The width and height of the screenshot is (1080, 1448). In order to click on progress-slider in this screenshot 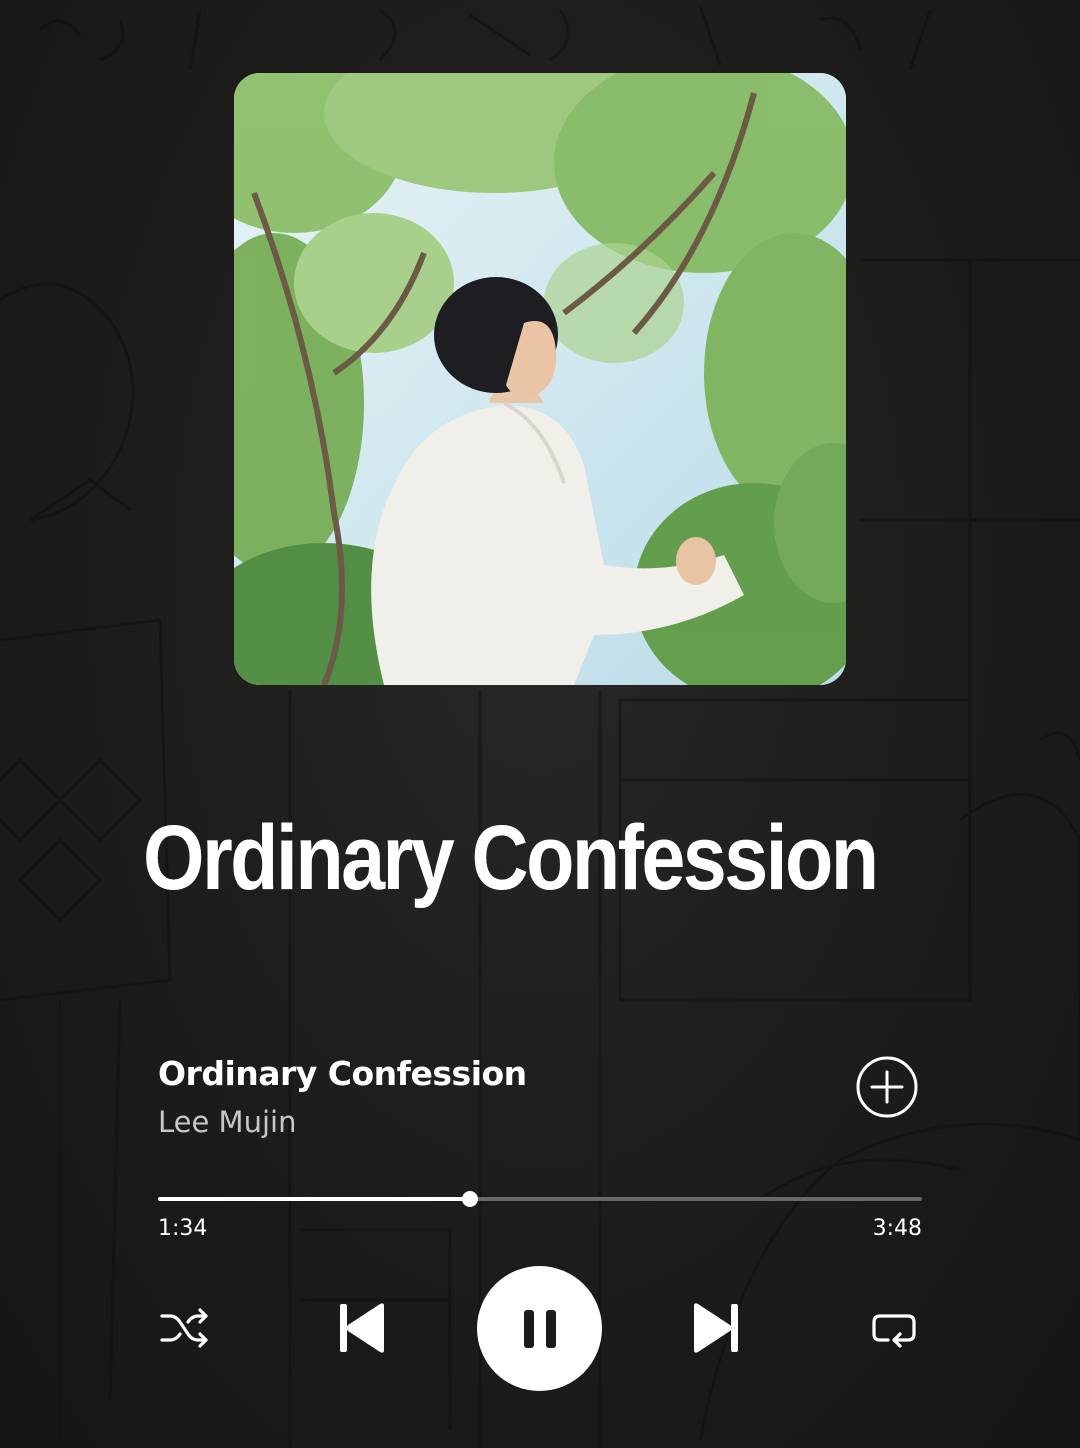, I will do `click(540, 1199)`.